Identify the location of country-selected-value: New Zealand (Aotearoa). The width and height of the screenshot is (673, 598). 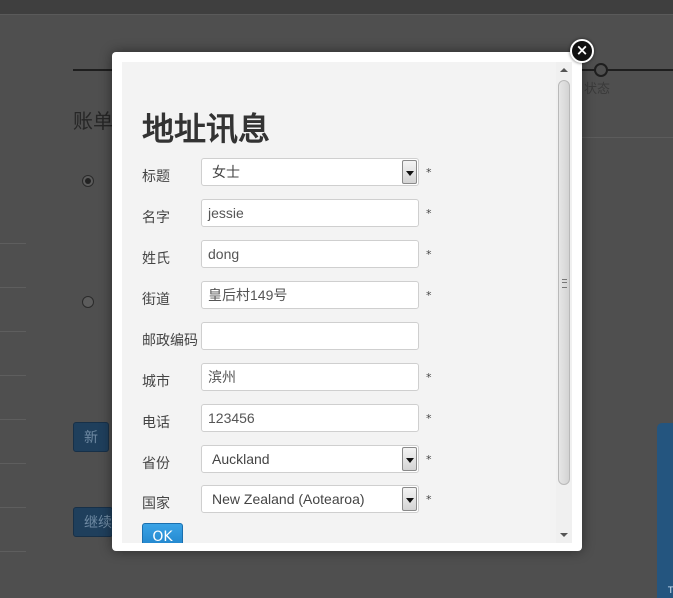
(288, 499).